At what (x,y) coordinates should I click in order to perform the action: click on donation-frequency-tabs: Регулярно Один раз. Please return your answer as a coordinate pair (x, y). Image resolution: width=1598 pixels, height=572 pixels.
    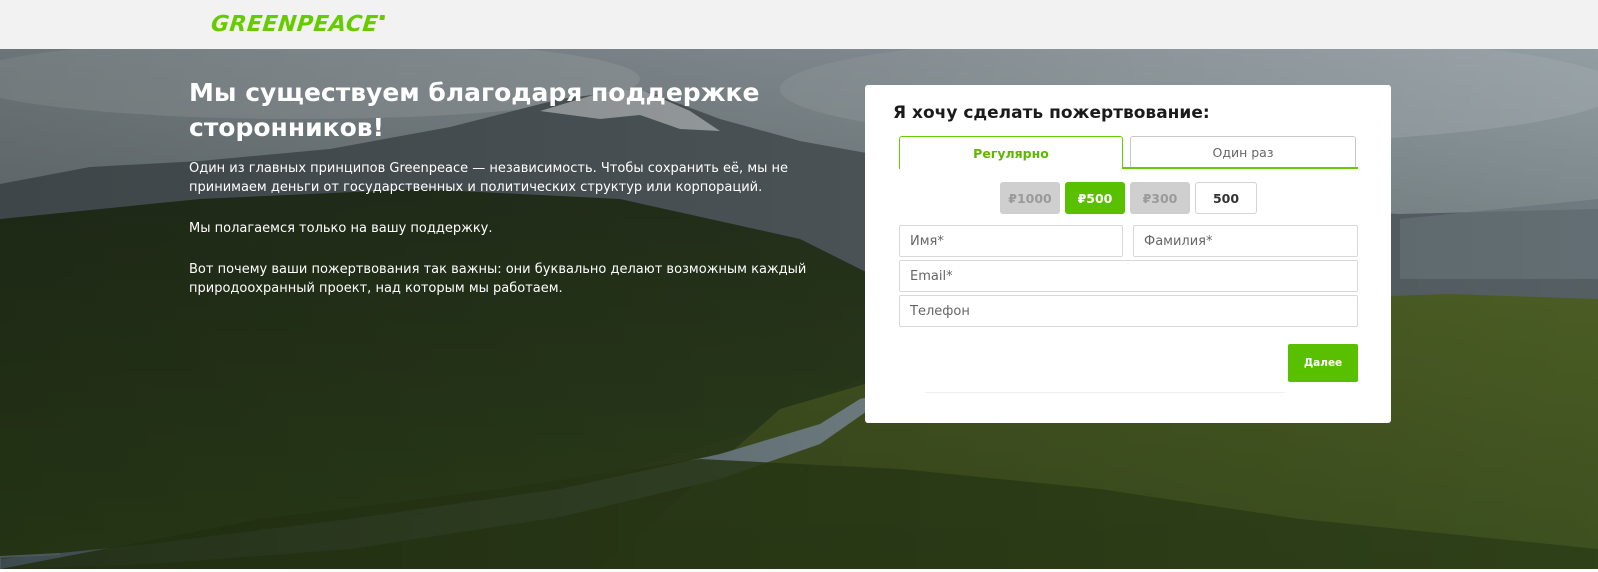
    Looking at the image, I should click on (1128, 152).